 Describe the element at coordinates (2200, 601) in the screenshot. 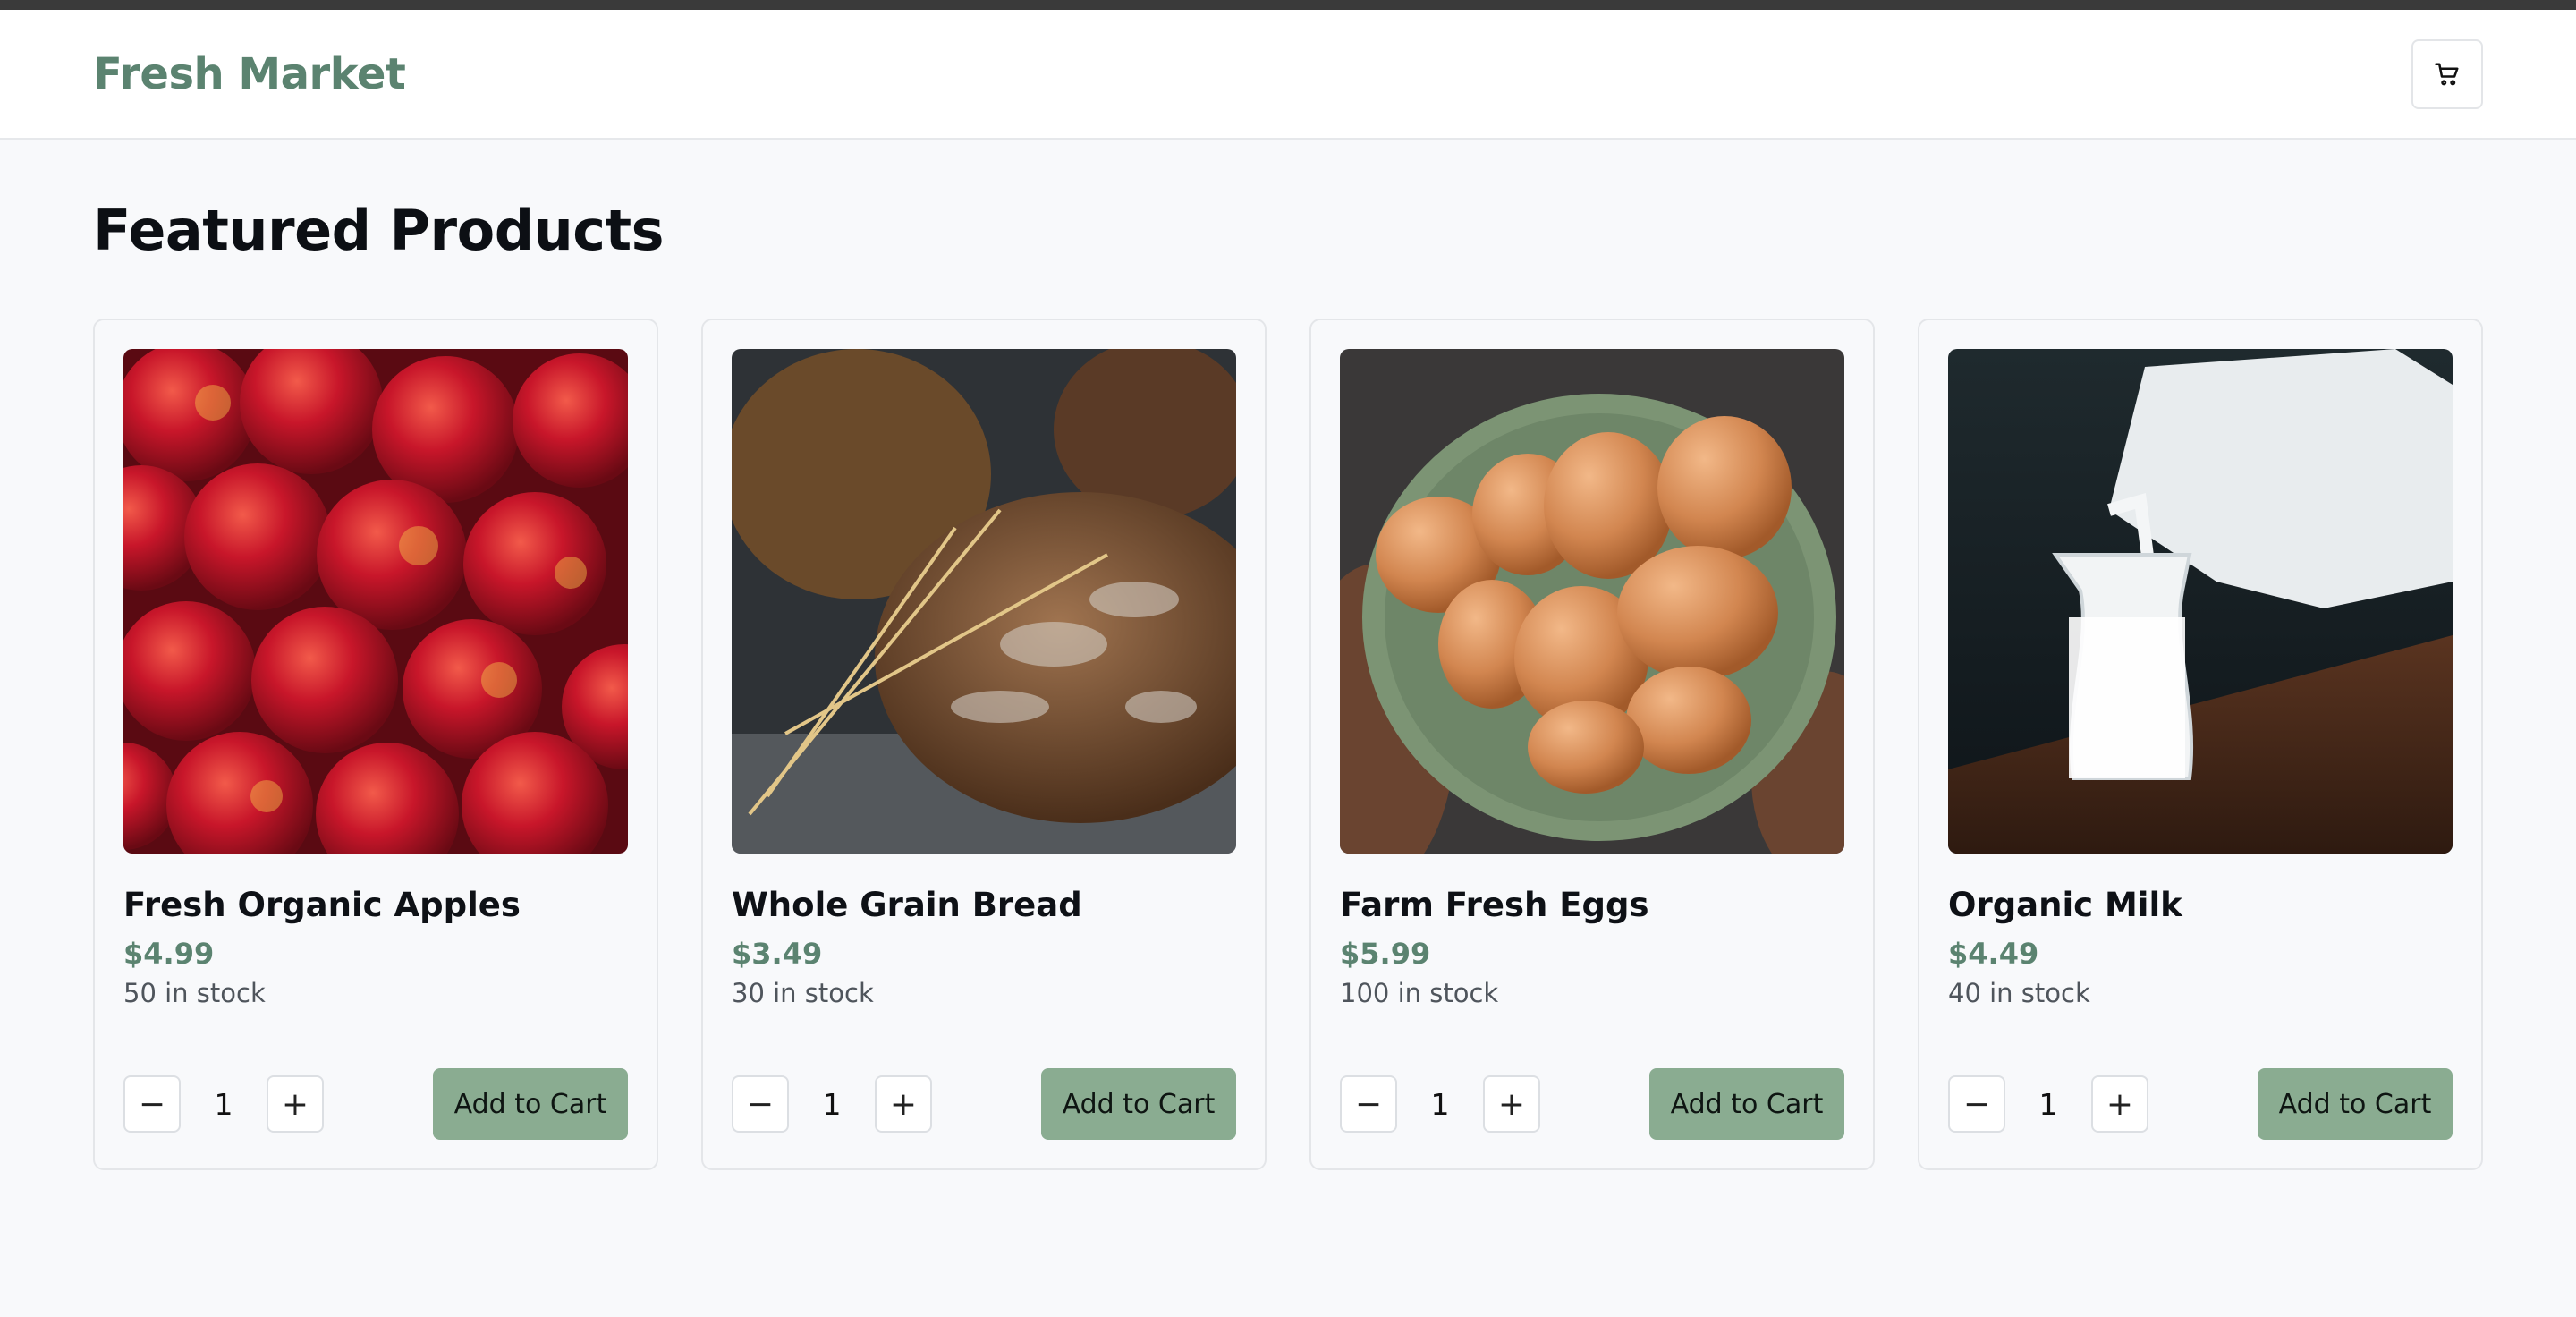

I see `product-image-milk` at that location.